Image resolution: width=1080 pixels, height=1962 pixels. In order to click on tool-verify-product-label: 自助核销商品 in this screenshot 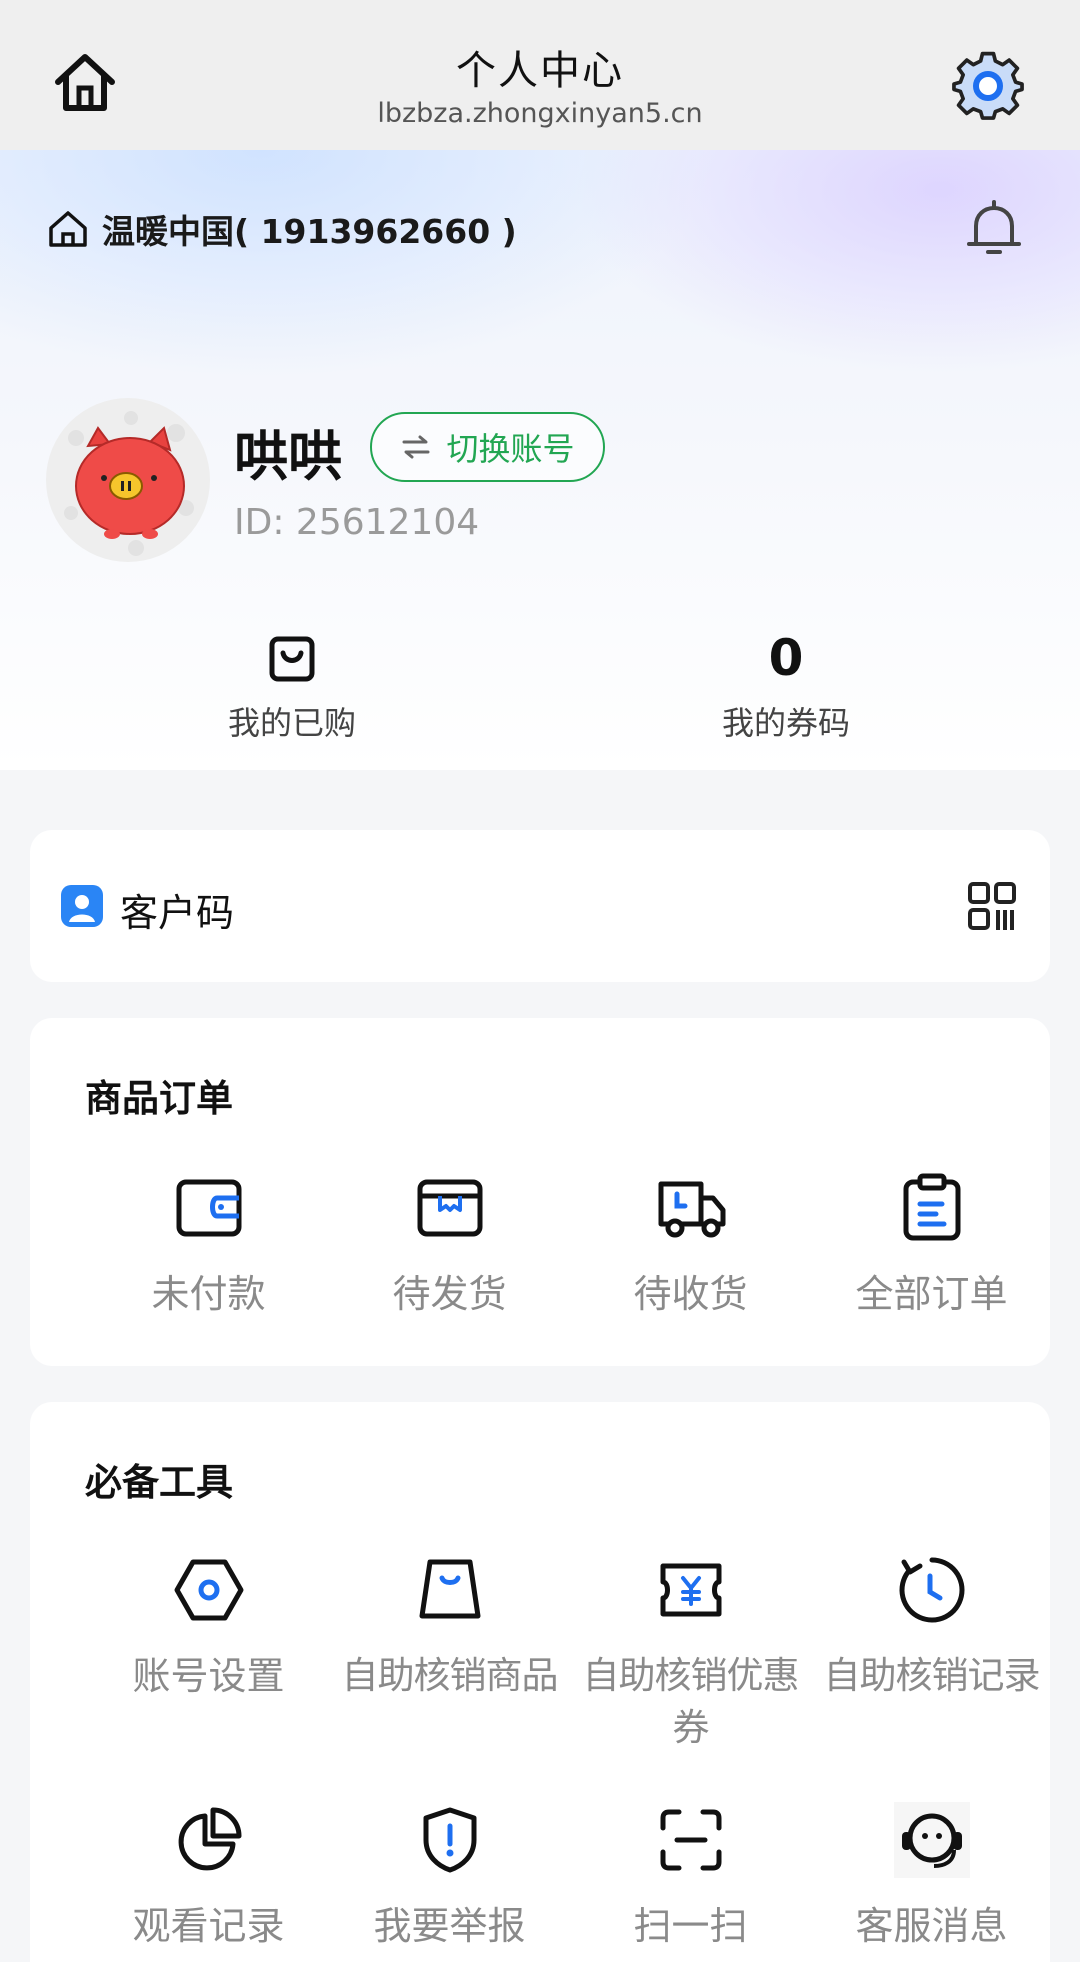, I will do `click(450, 1675)`.